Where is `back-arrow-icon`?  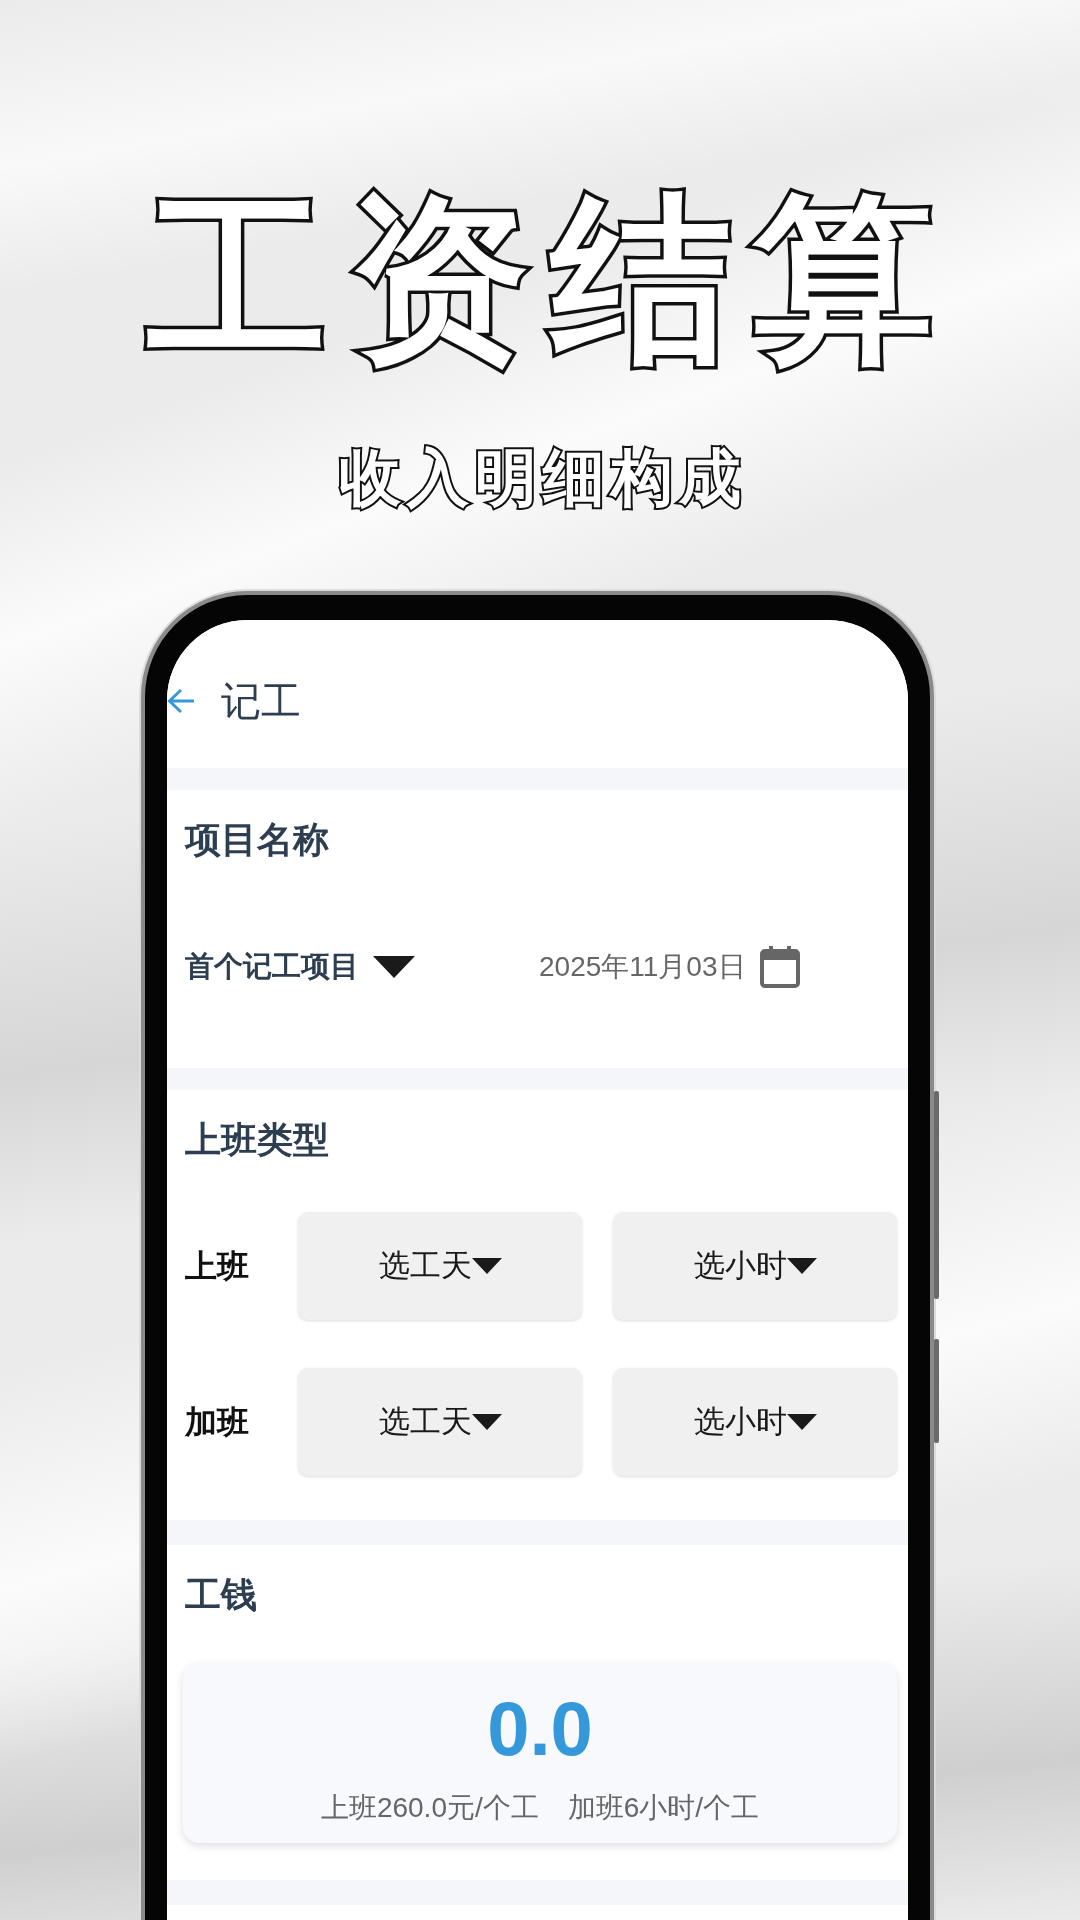
back-arrow-icon is located at coordinates (181, 701).